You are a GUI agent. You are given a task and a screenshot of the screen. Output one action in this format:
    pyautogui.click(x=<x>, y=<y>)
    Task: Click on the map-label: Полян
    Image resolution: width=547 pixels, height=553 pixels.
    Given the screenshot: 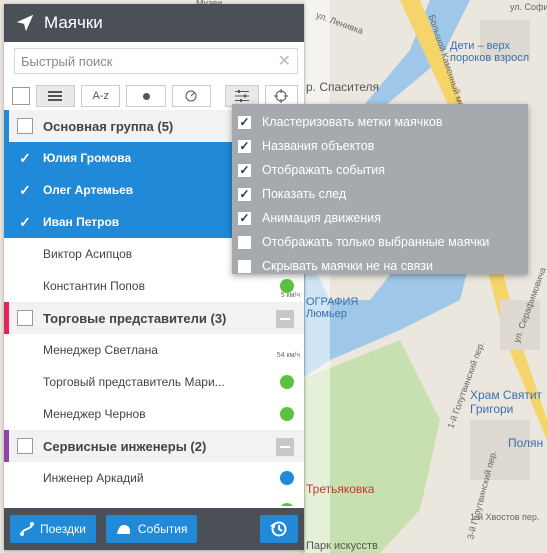 What is the action you would take?
    pyautogui.click(x=526, y=443)
    